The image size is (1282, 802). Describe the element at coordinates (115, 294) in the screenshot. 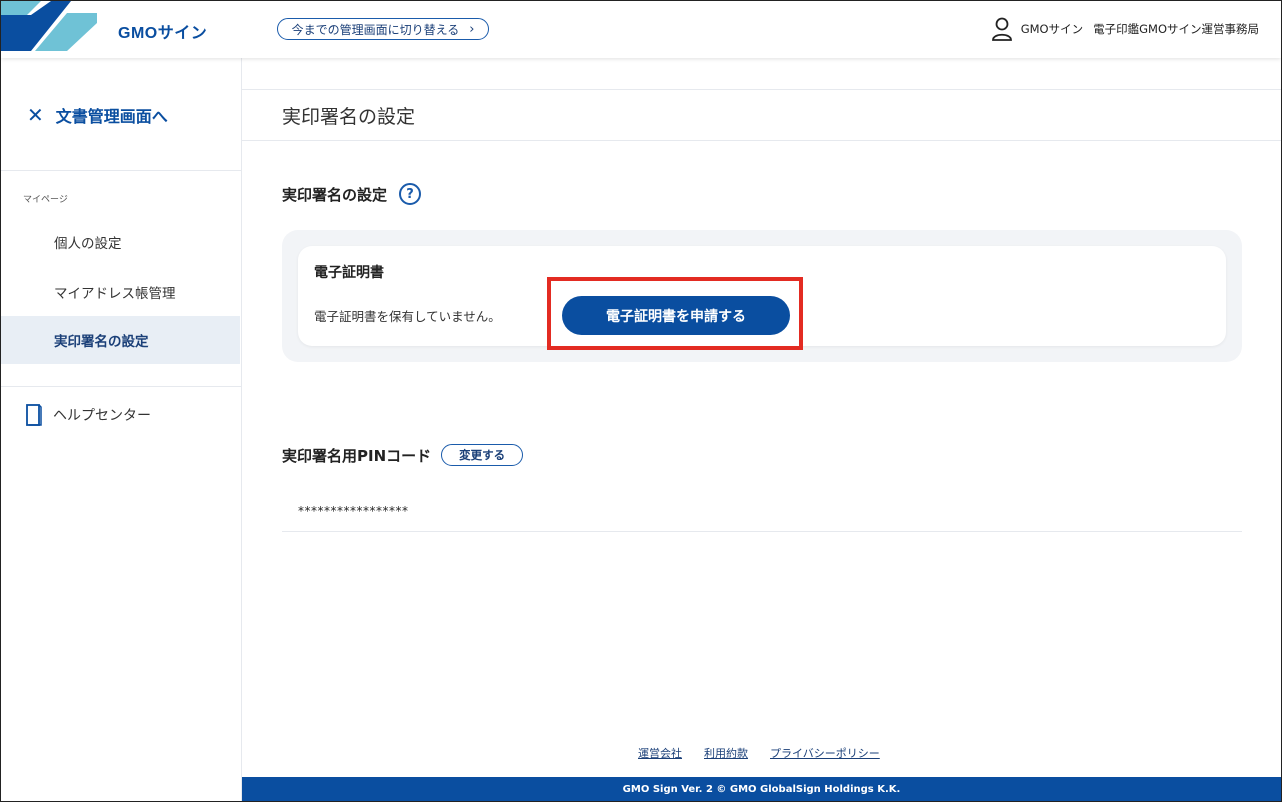

I see `sidebar-item-label: マイアドレス帳管理` at that location.